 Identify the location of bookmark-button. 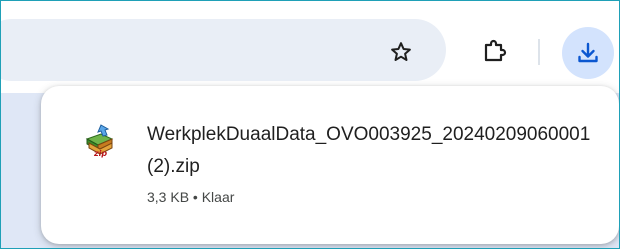
(401, 52).